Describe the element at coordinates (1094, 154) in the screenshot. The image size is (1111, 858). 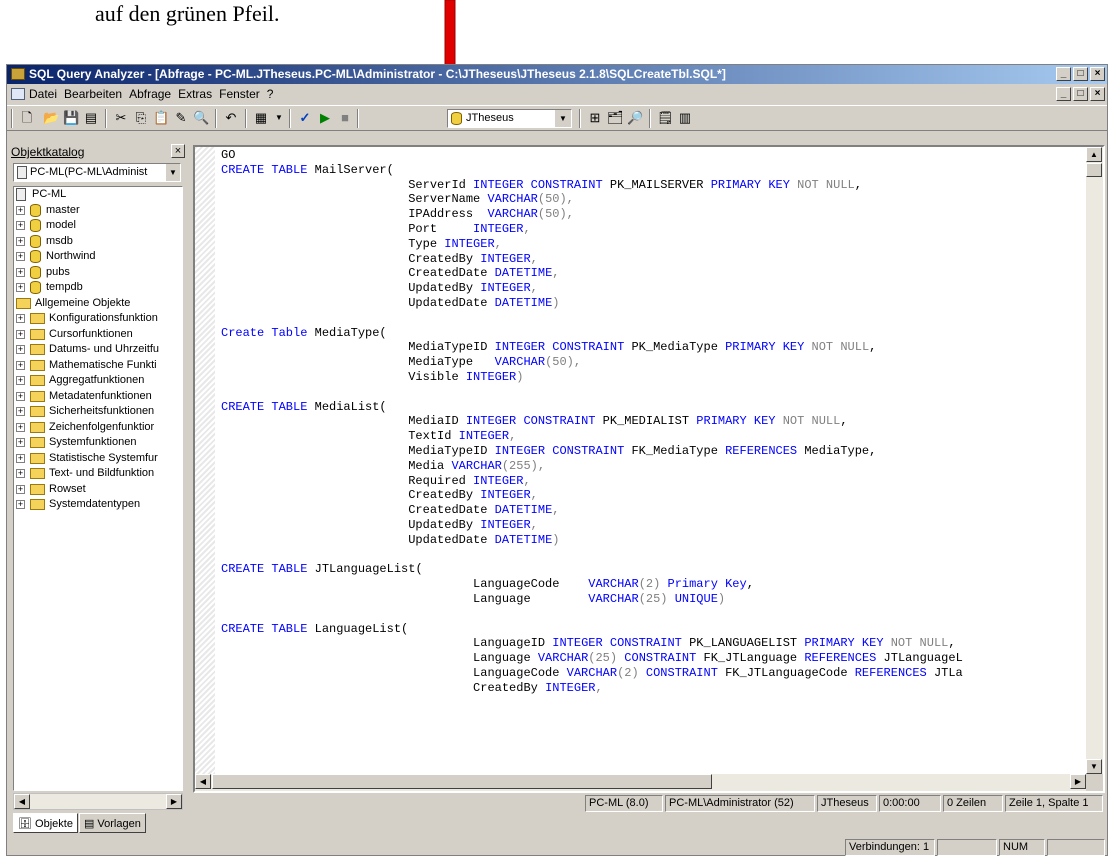
I see `scroll-up-icon: ▲` at that location.